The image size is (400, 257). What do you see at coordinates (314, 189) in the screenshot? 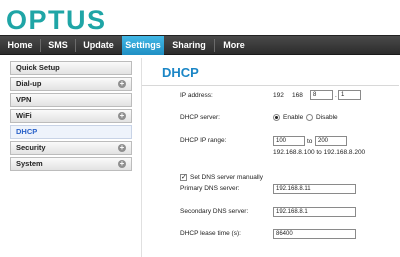
I see `primary-dns-input: 192.168.8.11` at bounding box center [314, 189].